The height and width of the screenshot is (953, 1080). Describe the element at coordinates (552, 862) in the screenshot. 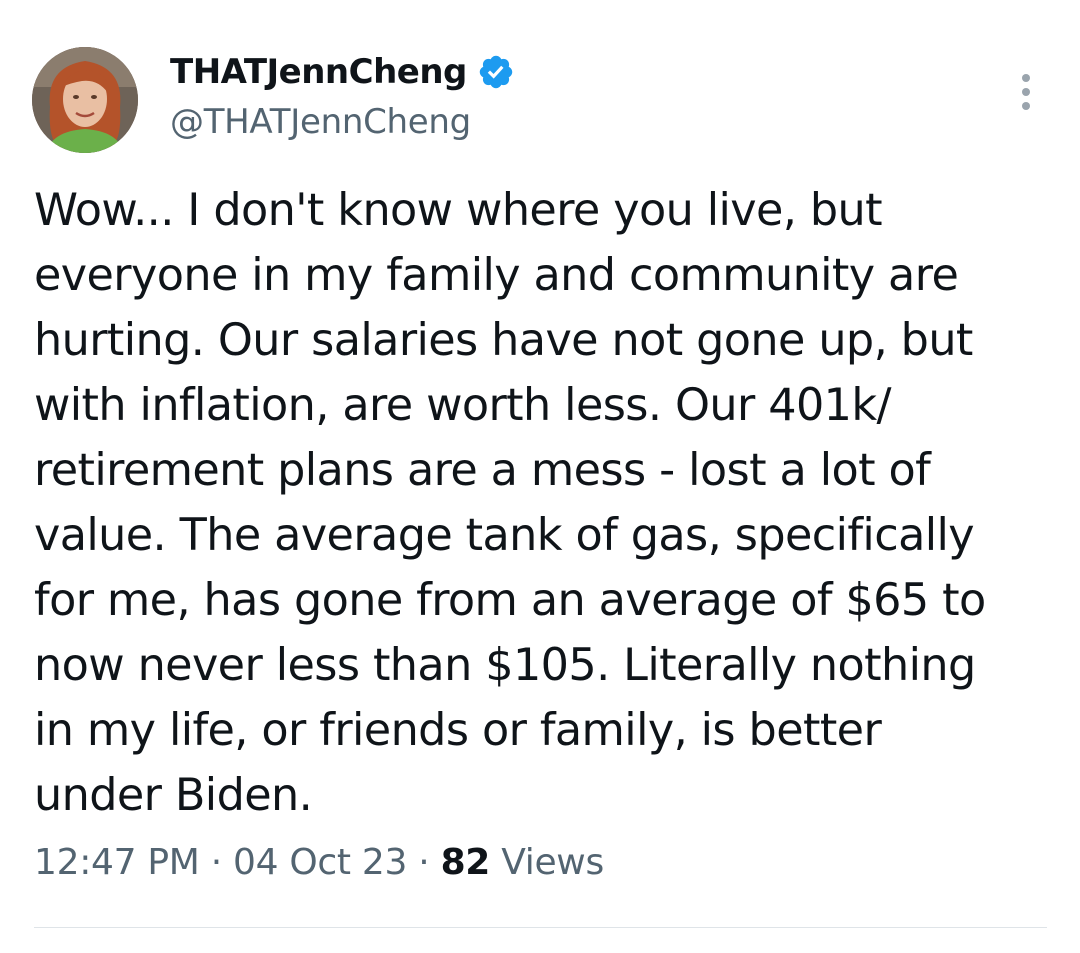

I see `views-label: Views` at that location.